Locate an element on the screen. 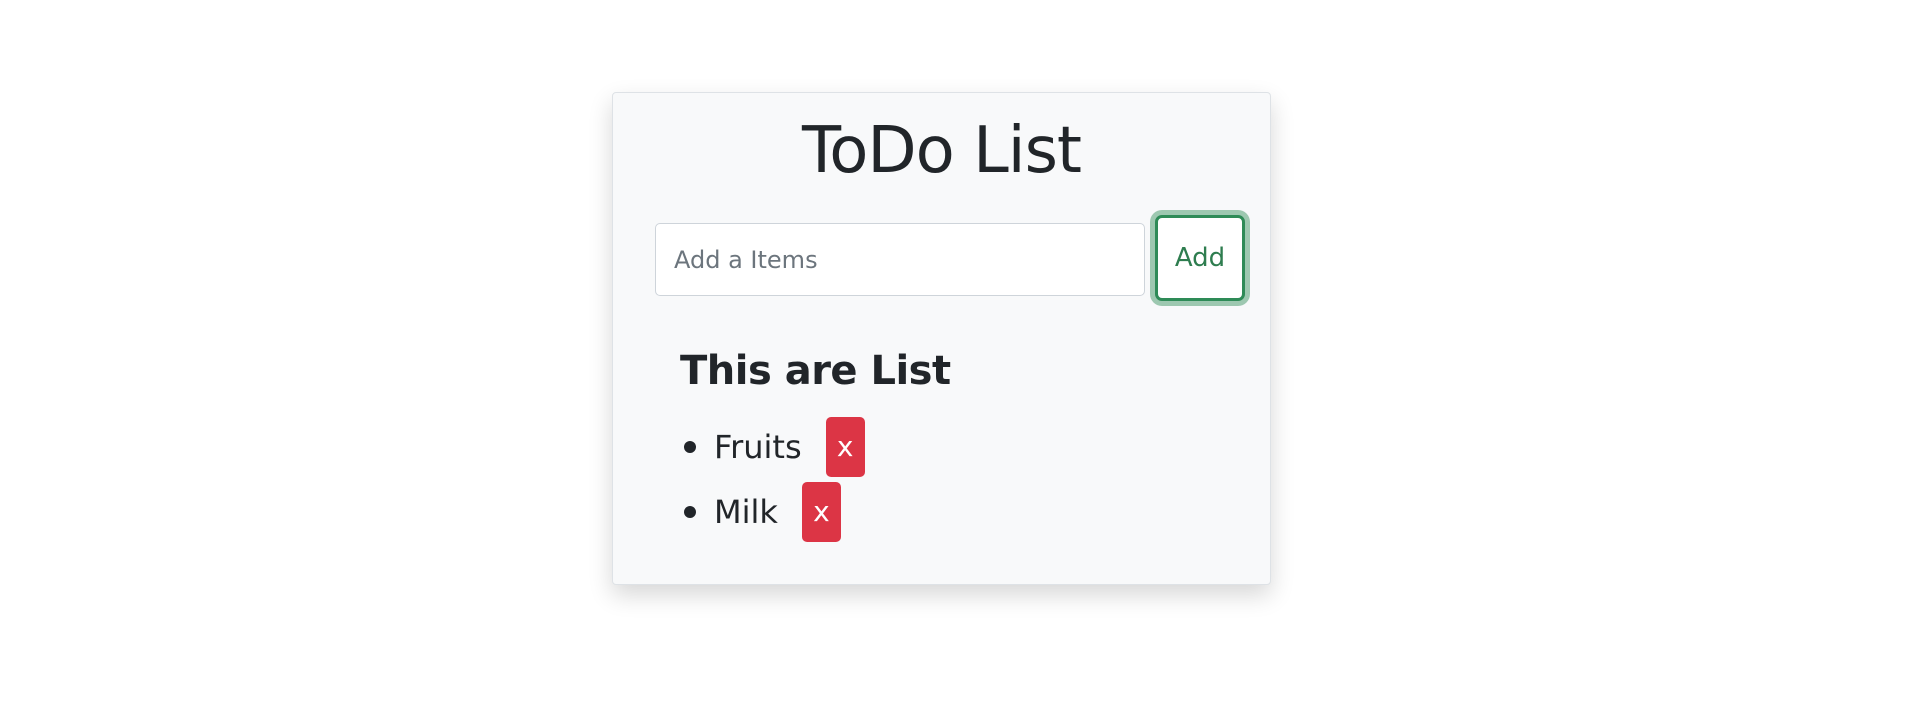  item-input is located at coordinates (900, 259).